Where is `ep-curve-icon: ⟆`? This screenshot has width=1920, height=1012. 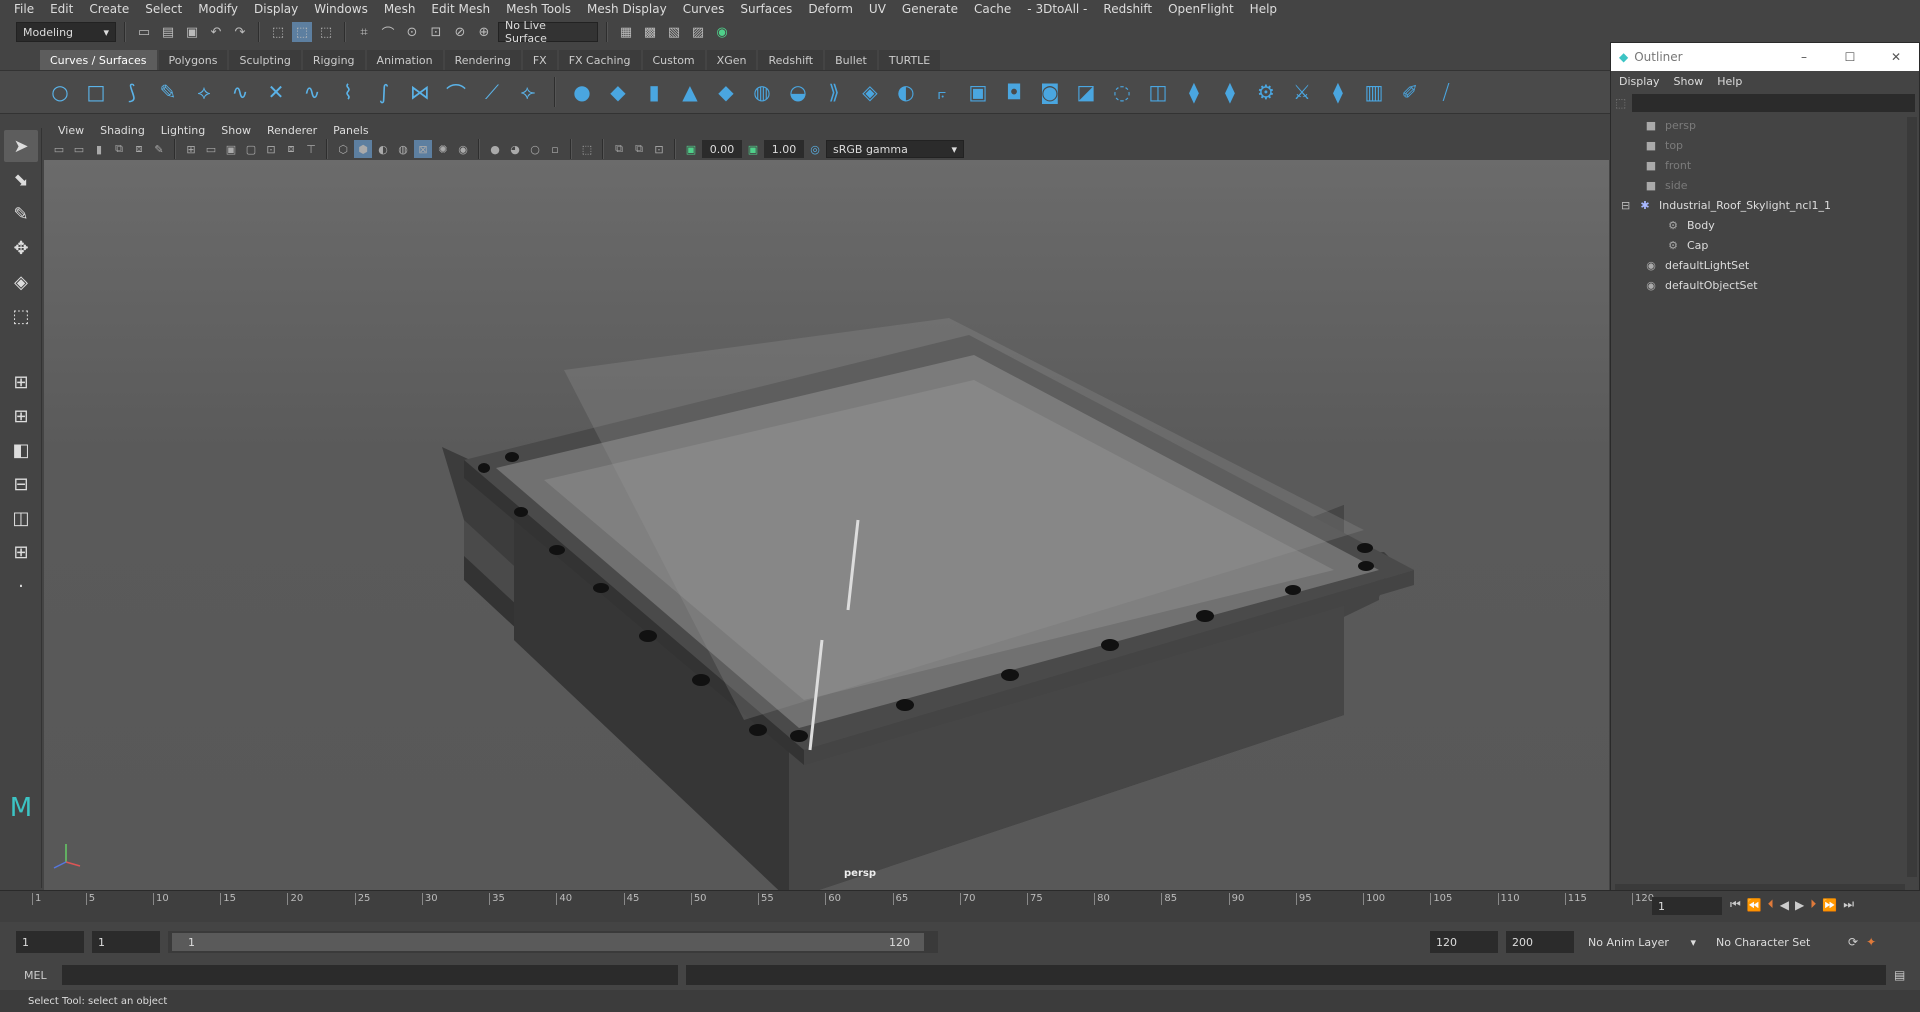
ep-curve-icon: ⟆ is located at coordinates (132, 92).